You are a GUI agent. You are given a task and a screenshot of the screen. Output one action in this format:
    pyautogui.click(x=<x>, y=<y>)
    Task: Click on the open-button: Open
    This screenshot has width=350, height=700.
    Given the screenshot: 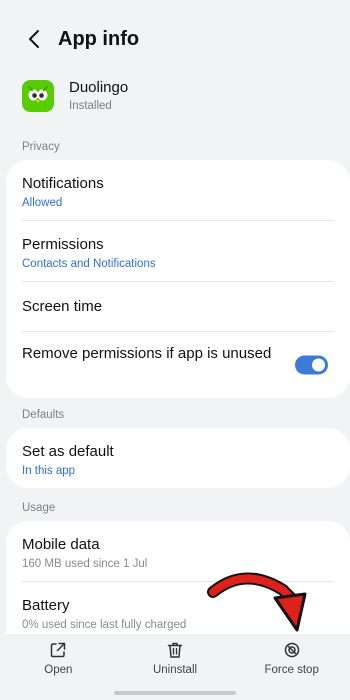 What is the action you would take?
    pyautogui.click(x=58, y=659)
    